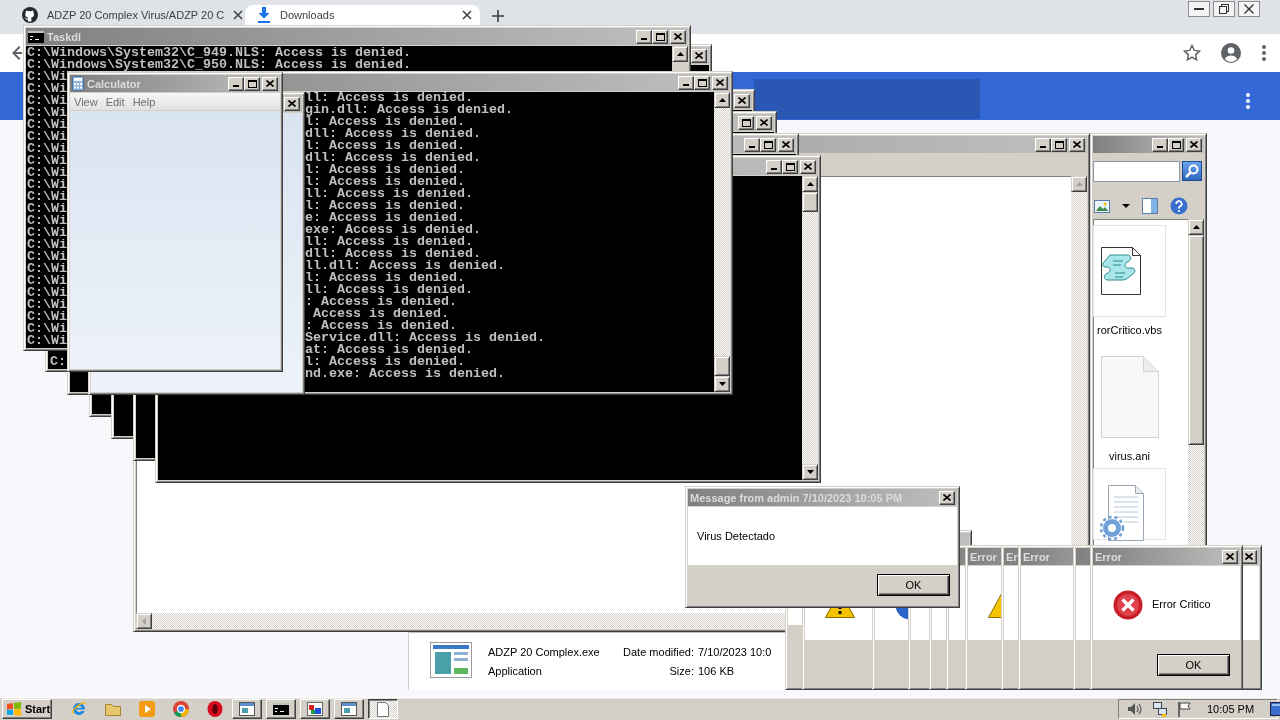  What do you see at coordinates (1136, 171) in the screenshot?
I see `search-field` at bounding box center [1136, 171].